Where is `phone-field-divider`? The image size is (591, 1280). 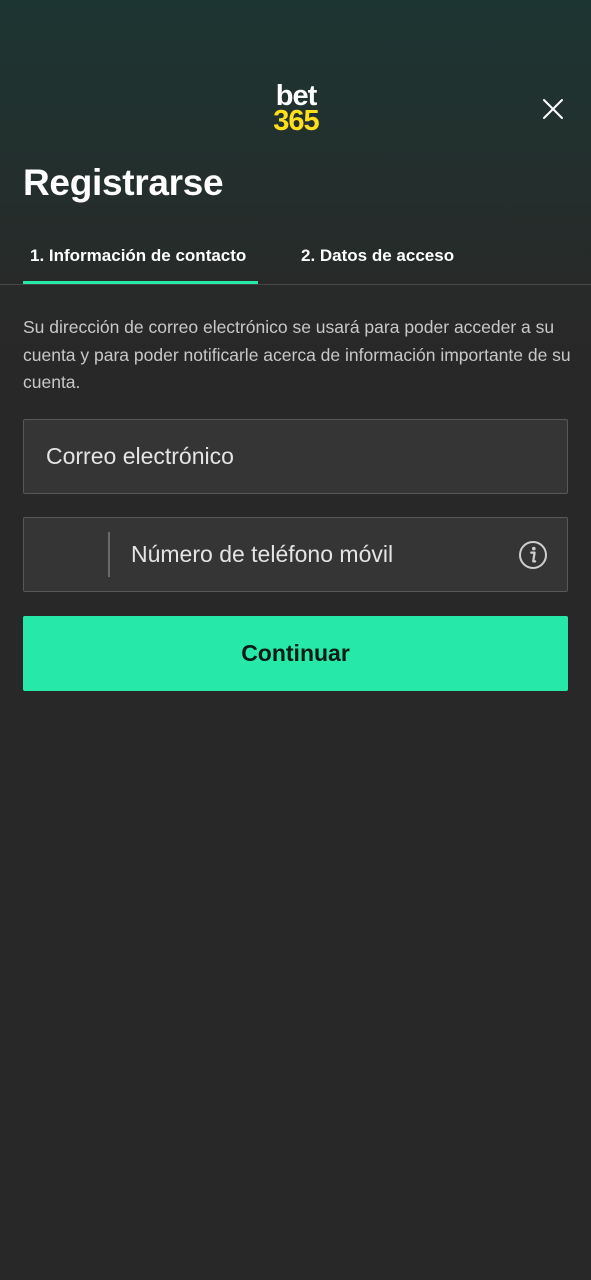 phone-field-divider is located at coordinates (109, 554).